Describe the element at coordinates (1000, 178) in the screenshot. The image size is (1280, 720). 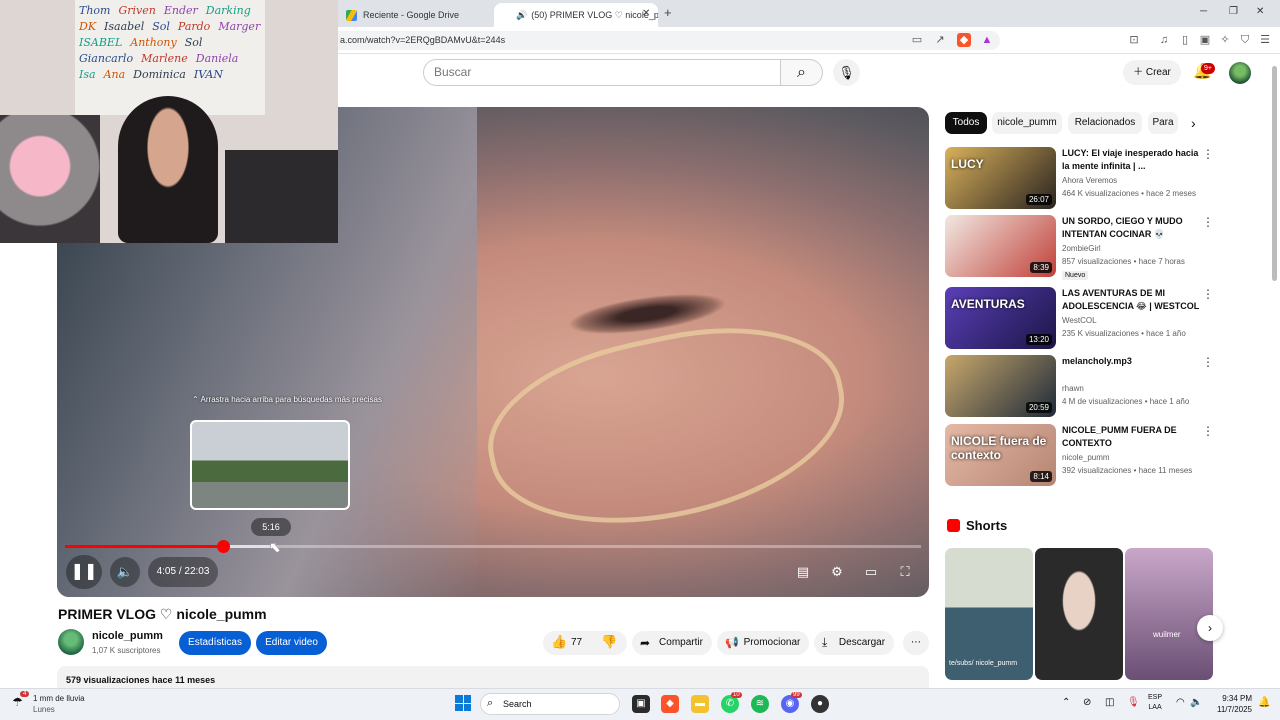
I see `related-thumbnail: LUCY 26:07` at that location.